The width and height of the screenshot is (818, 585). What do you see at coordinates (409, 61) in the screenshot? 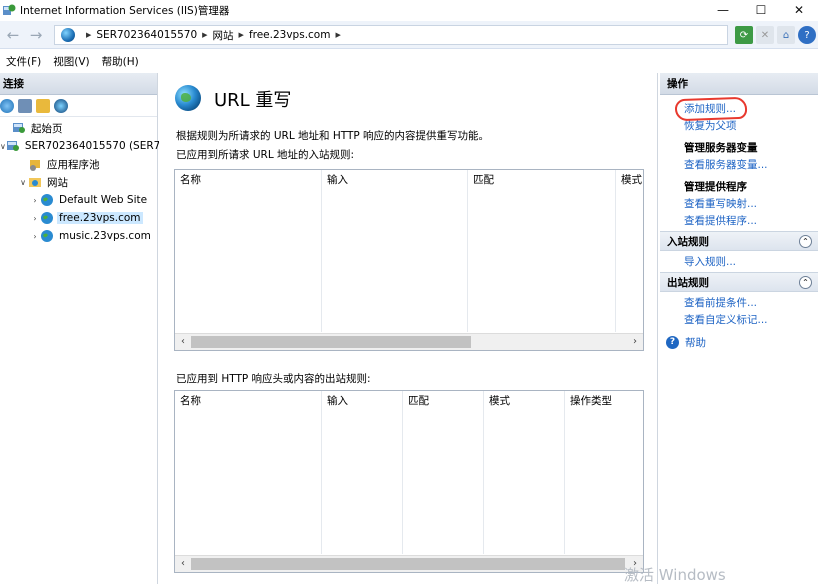
I see `menu-bar: 文件(F) 视图(V) 帮助(H)` at bounding box center [409, 61].